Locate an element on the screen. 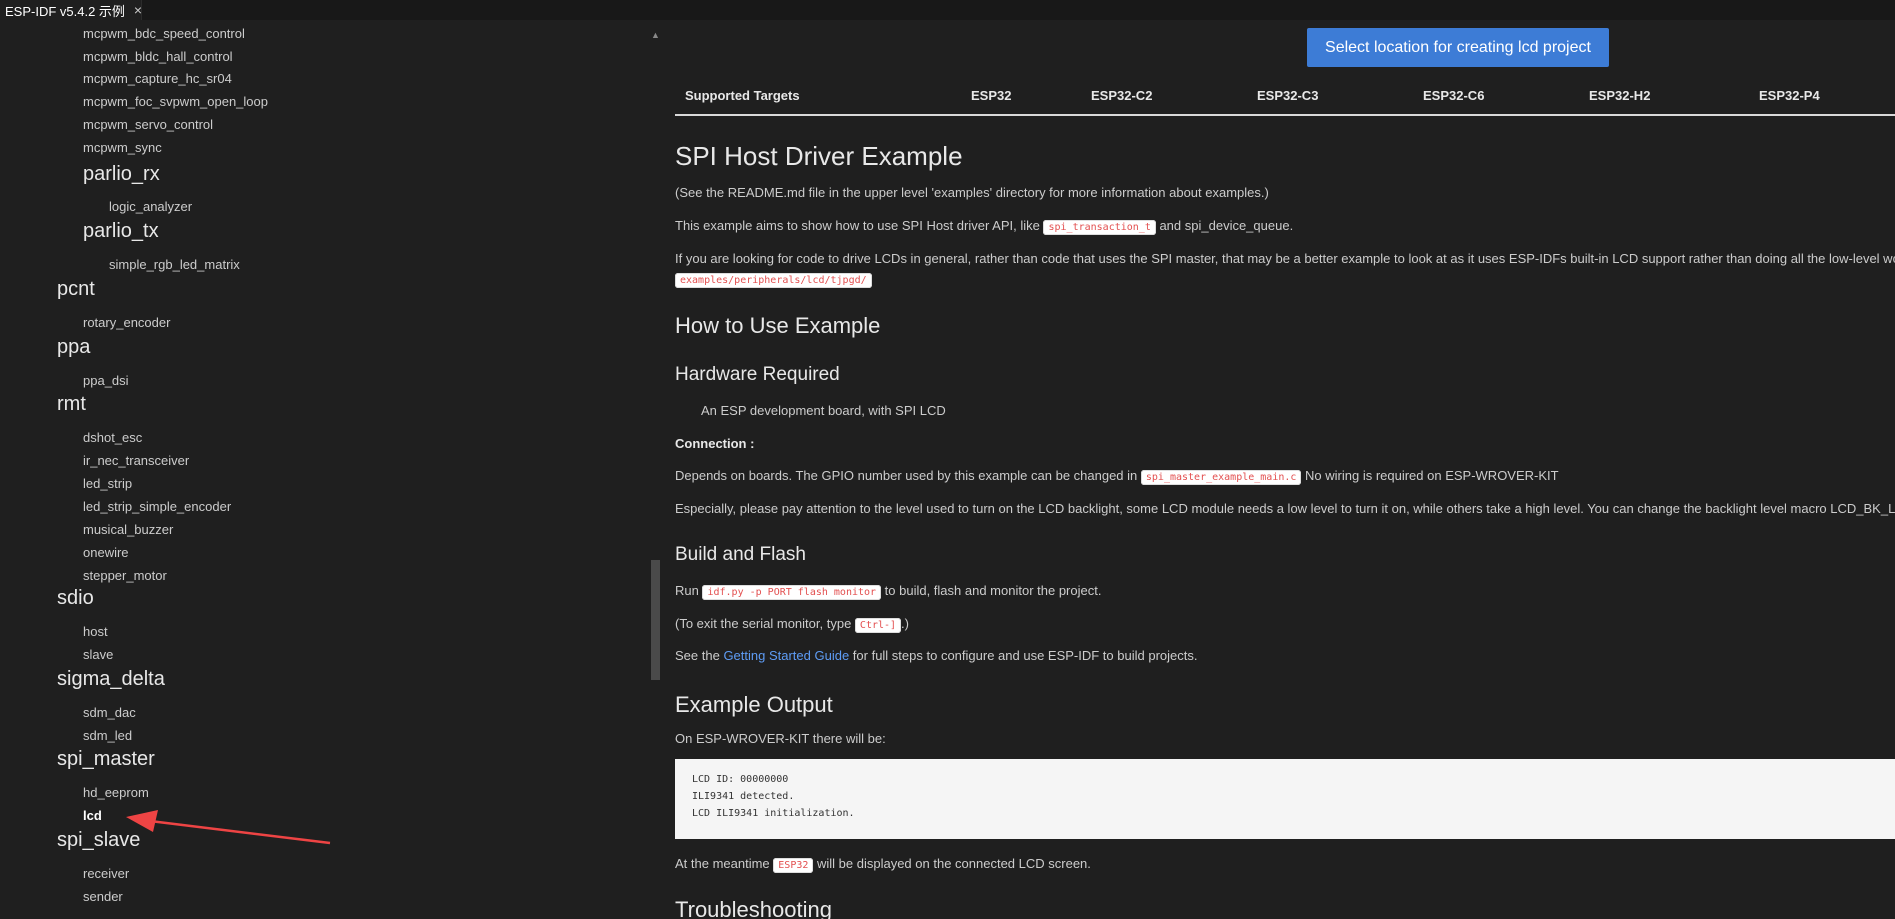 This screenshot has width=1895, height=919. tab-title: ESP-IDF v5.4.2 示例 is located at coordinates (65, 11).